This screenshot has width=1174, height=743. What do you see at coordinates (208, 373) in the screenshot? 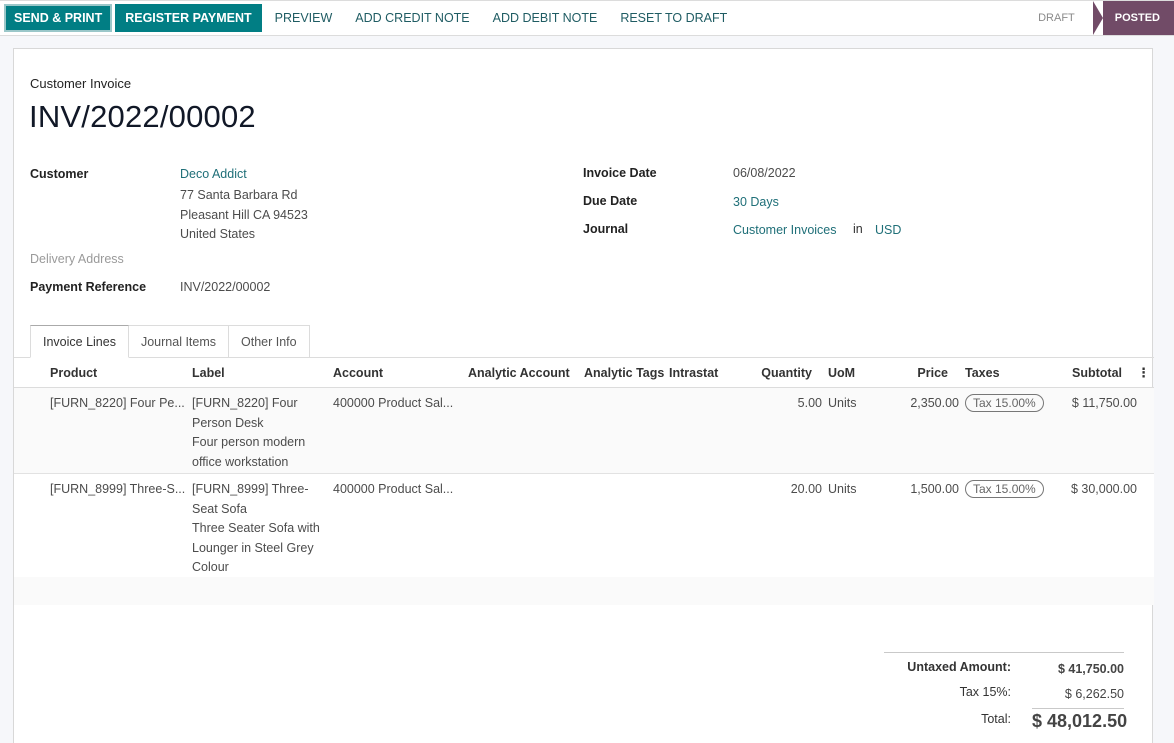
I see `column-header-label: Label` at bounding box center [208, 373].